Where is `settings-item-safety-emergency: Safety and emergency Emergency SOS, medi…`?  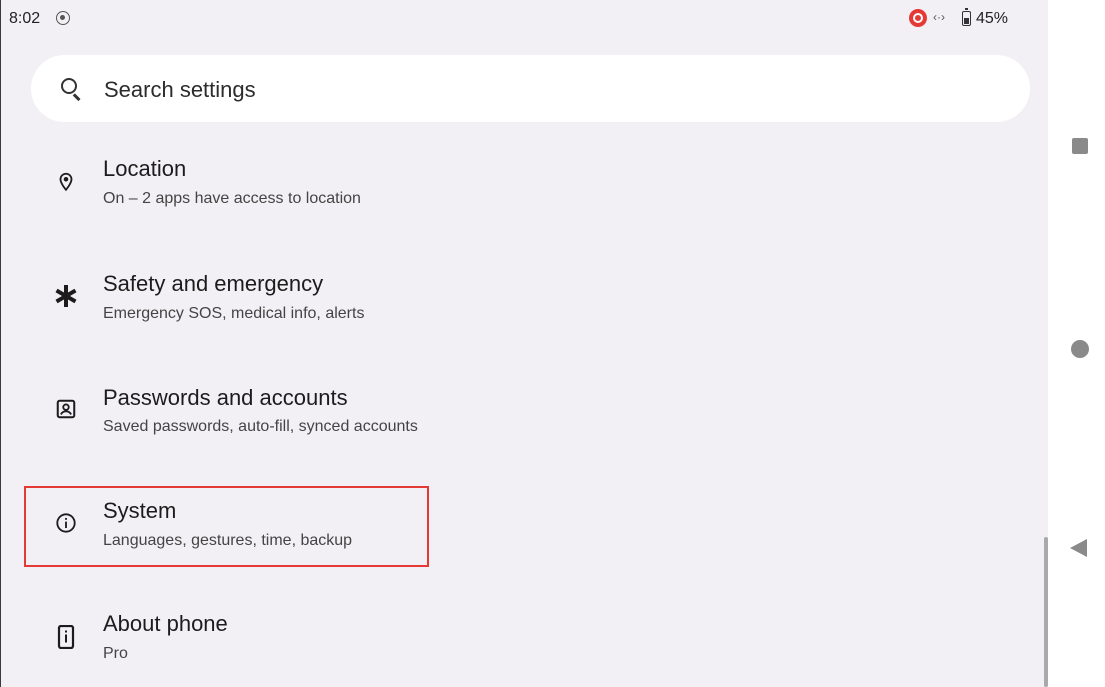
settings-item-safety-emergency: Safety and emergency Emergency SOS, medi… is located at coordinates (521, 300).